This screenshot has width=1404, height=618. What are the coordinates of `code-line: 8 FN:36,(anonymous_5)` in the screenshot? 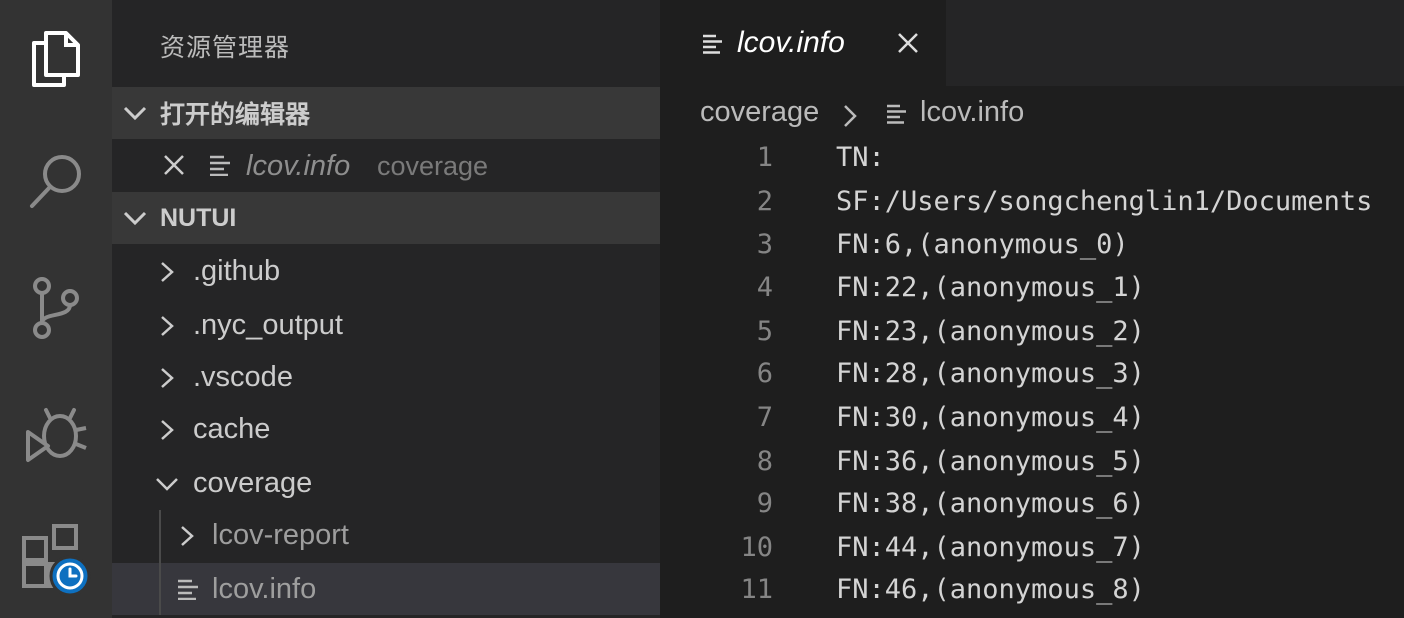 It's located at (1032, 467).